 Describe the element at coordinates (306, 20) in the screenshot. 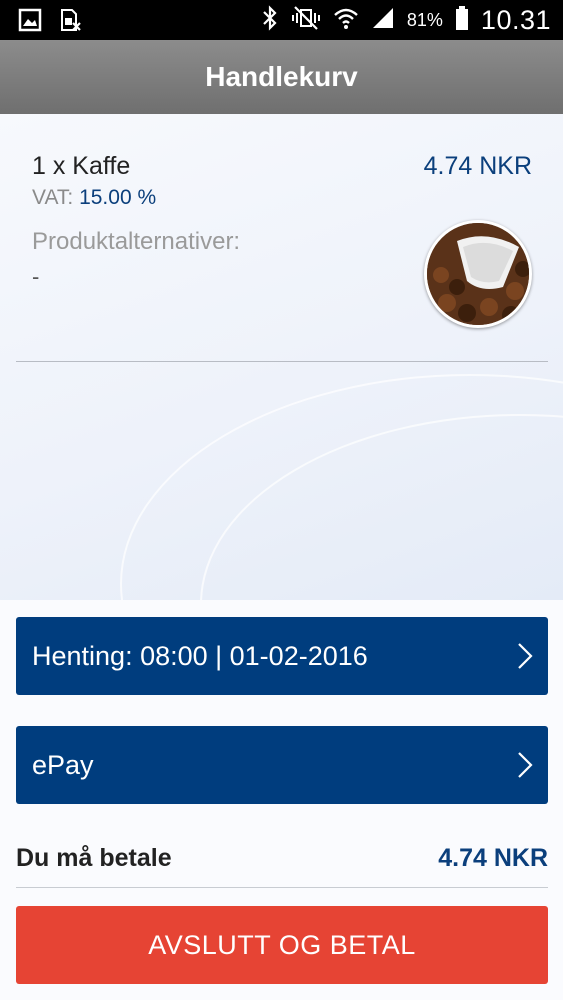

I see `vibrate-mute-icon` at that location.